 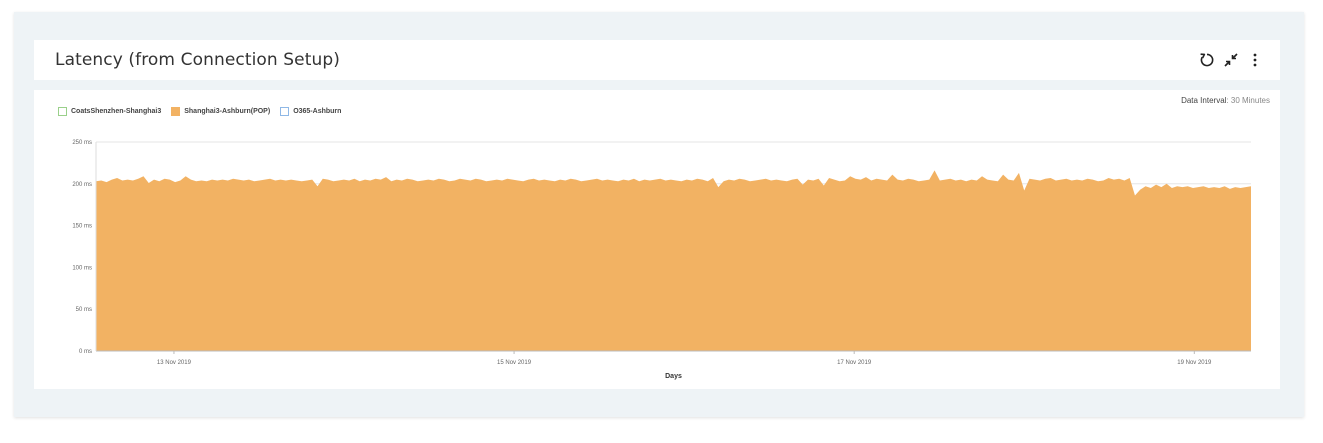 What do you see at coordinates (673, 376) in the screenshot?
I see `x-axis-title: Days` at bounding box center [673, 376].